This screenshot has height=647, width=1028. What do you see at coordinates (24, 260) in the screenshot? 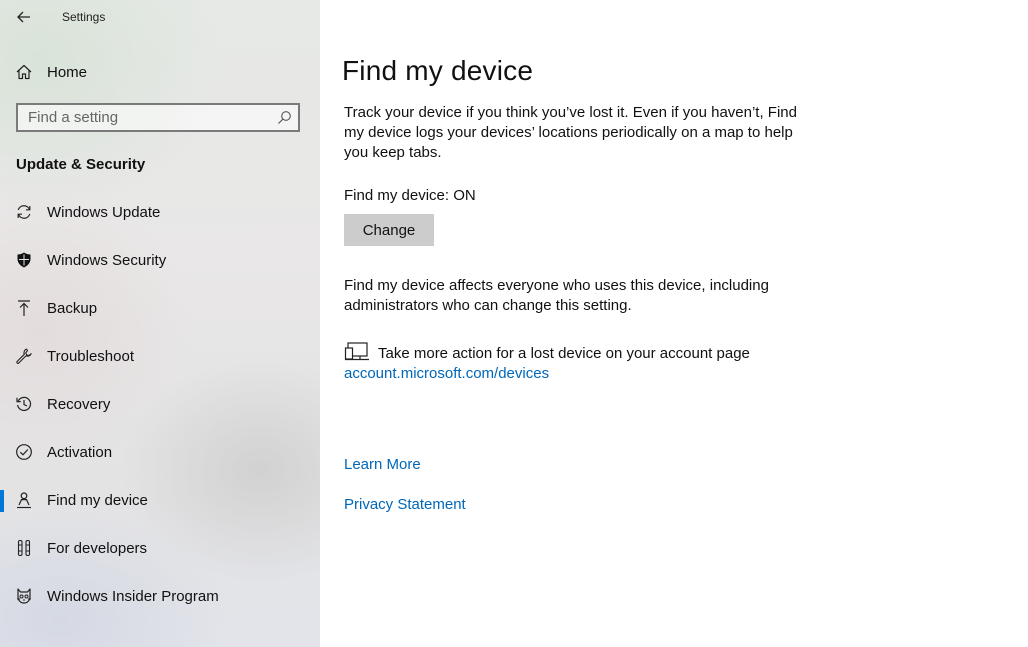
I see `shield-icon` at bounding box center [24, 260].